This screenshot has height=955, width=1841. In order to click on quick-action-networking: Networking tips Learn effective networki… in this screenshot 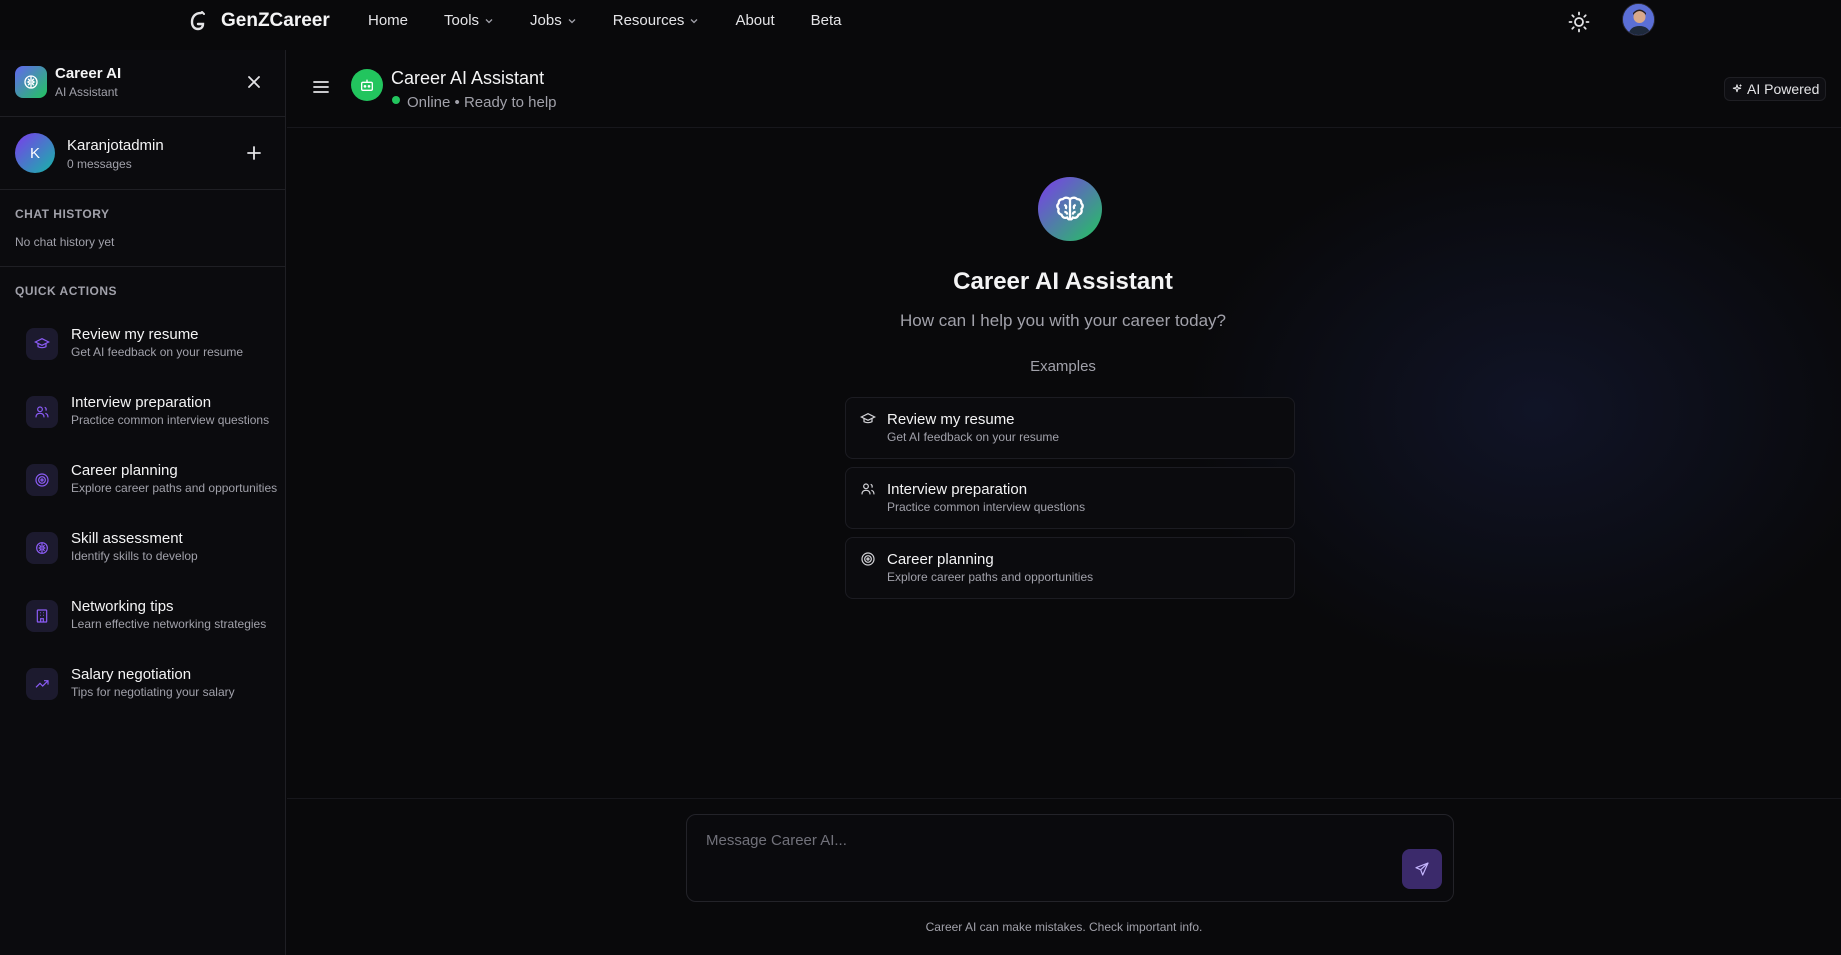, I will do `click(156, 619)`.